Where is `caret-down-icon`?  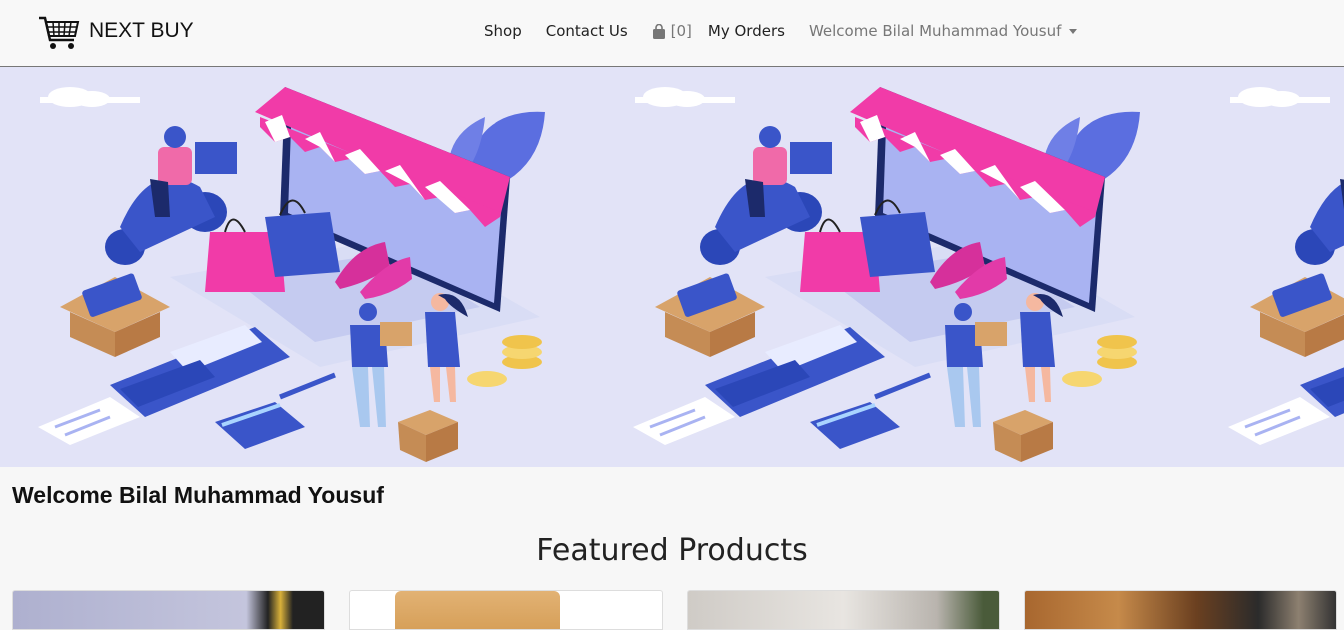 caret-down-icon is located at coordinates (1073, 31).